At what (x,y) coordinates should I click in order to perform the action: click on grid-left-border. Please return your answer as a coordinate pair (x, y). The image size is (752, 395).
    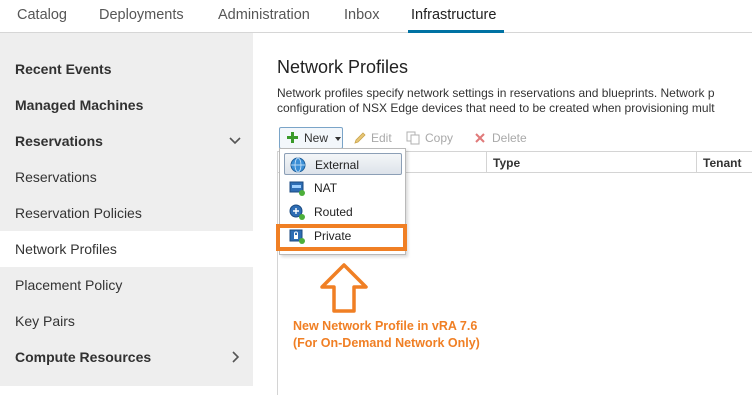
    Looking at the image, I should click on (277, 273).